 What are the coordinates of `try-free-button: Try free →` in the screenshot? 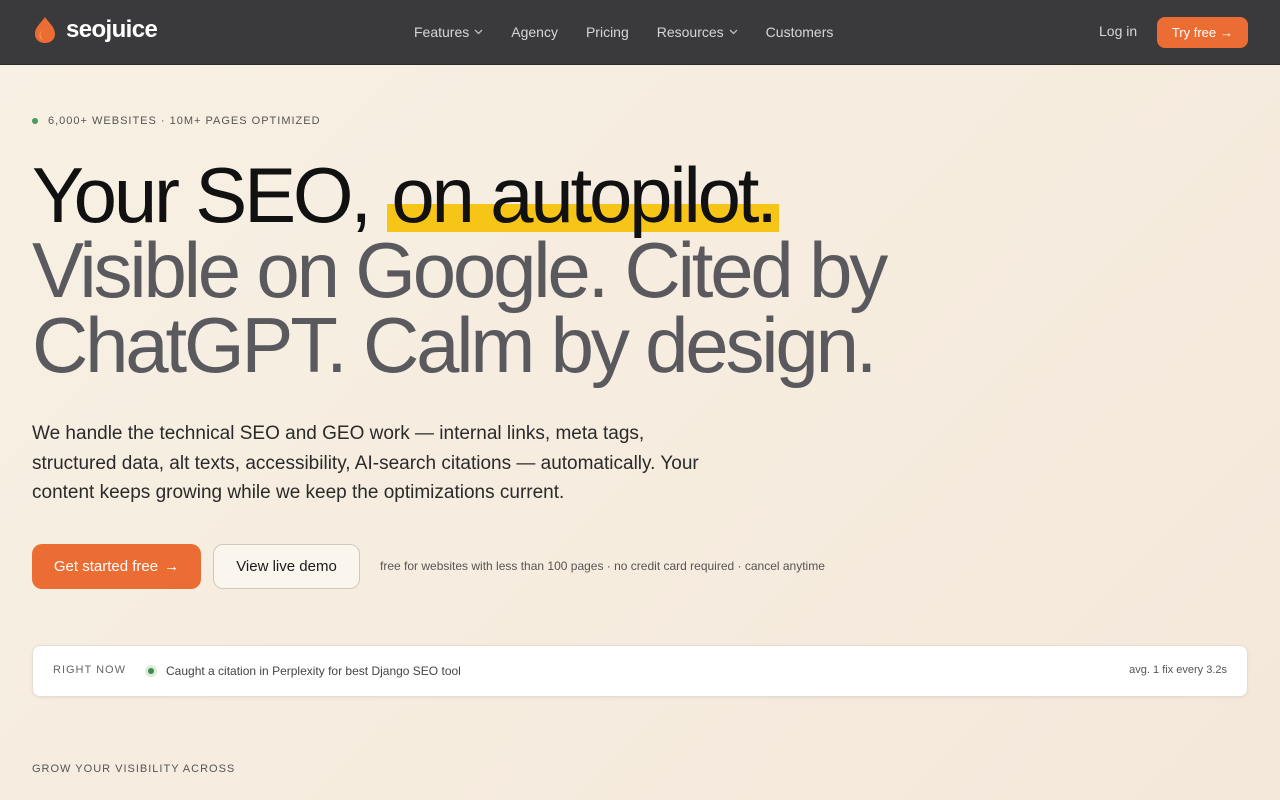 It's located at (1202, 32).